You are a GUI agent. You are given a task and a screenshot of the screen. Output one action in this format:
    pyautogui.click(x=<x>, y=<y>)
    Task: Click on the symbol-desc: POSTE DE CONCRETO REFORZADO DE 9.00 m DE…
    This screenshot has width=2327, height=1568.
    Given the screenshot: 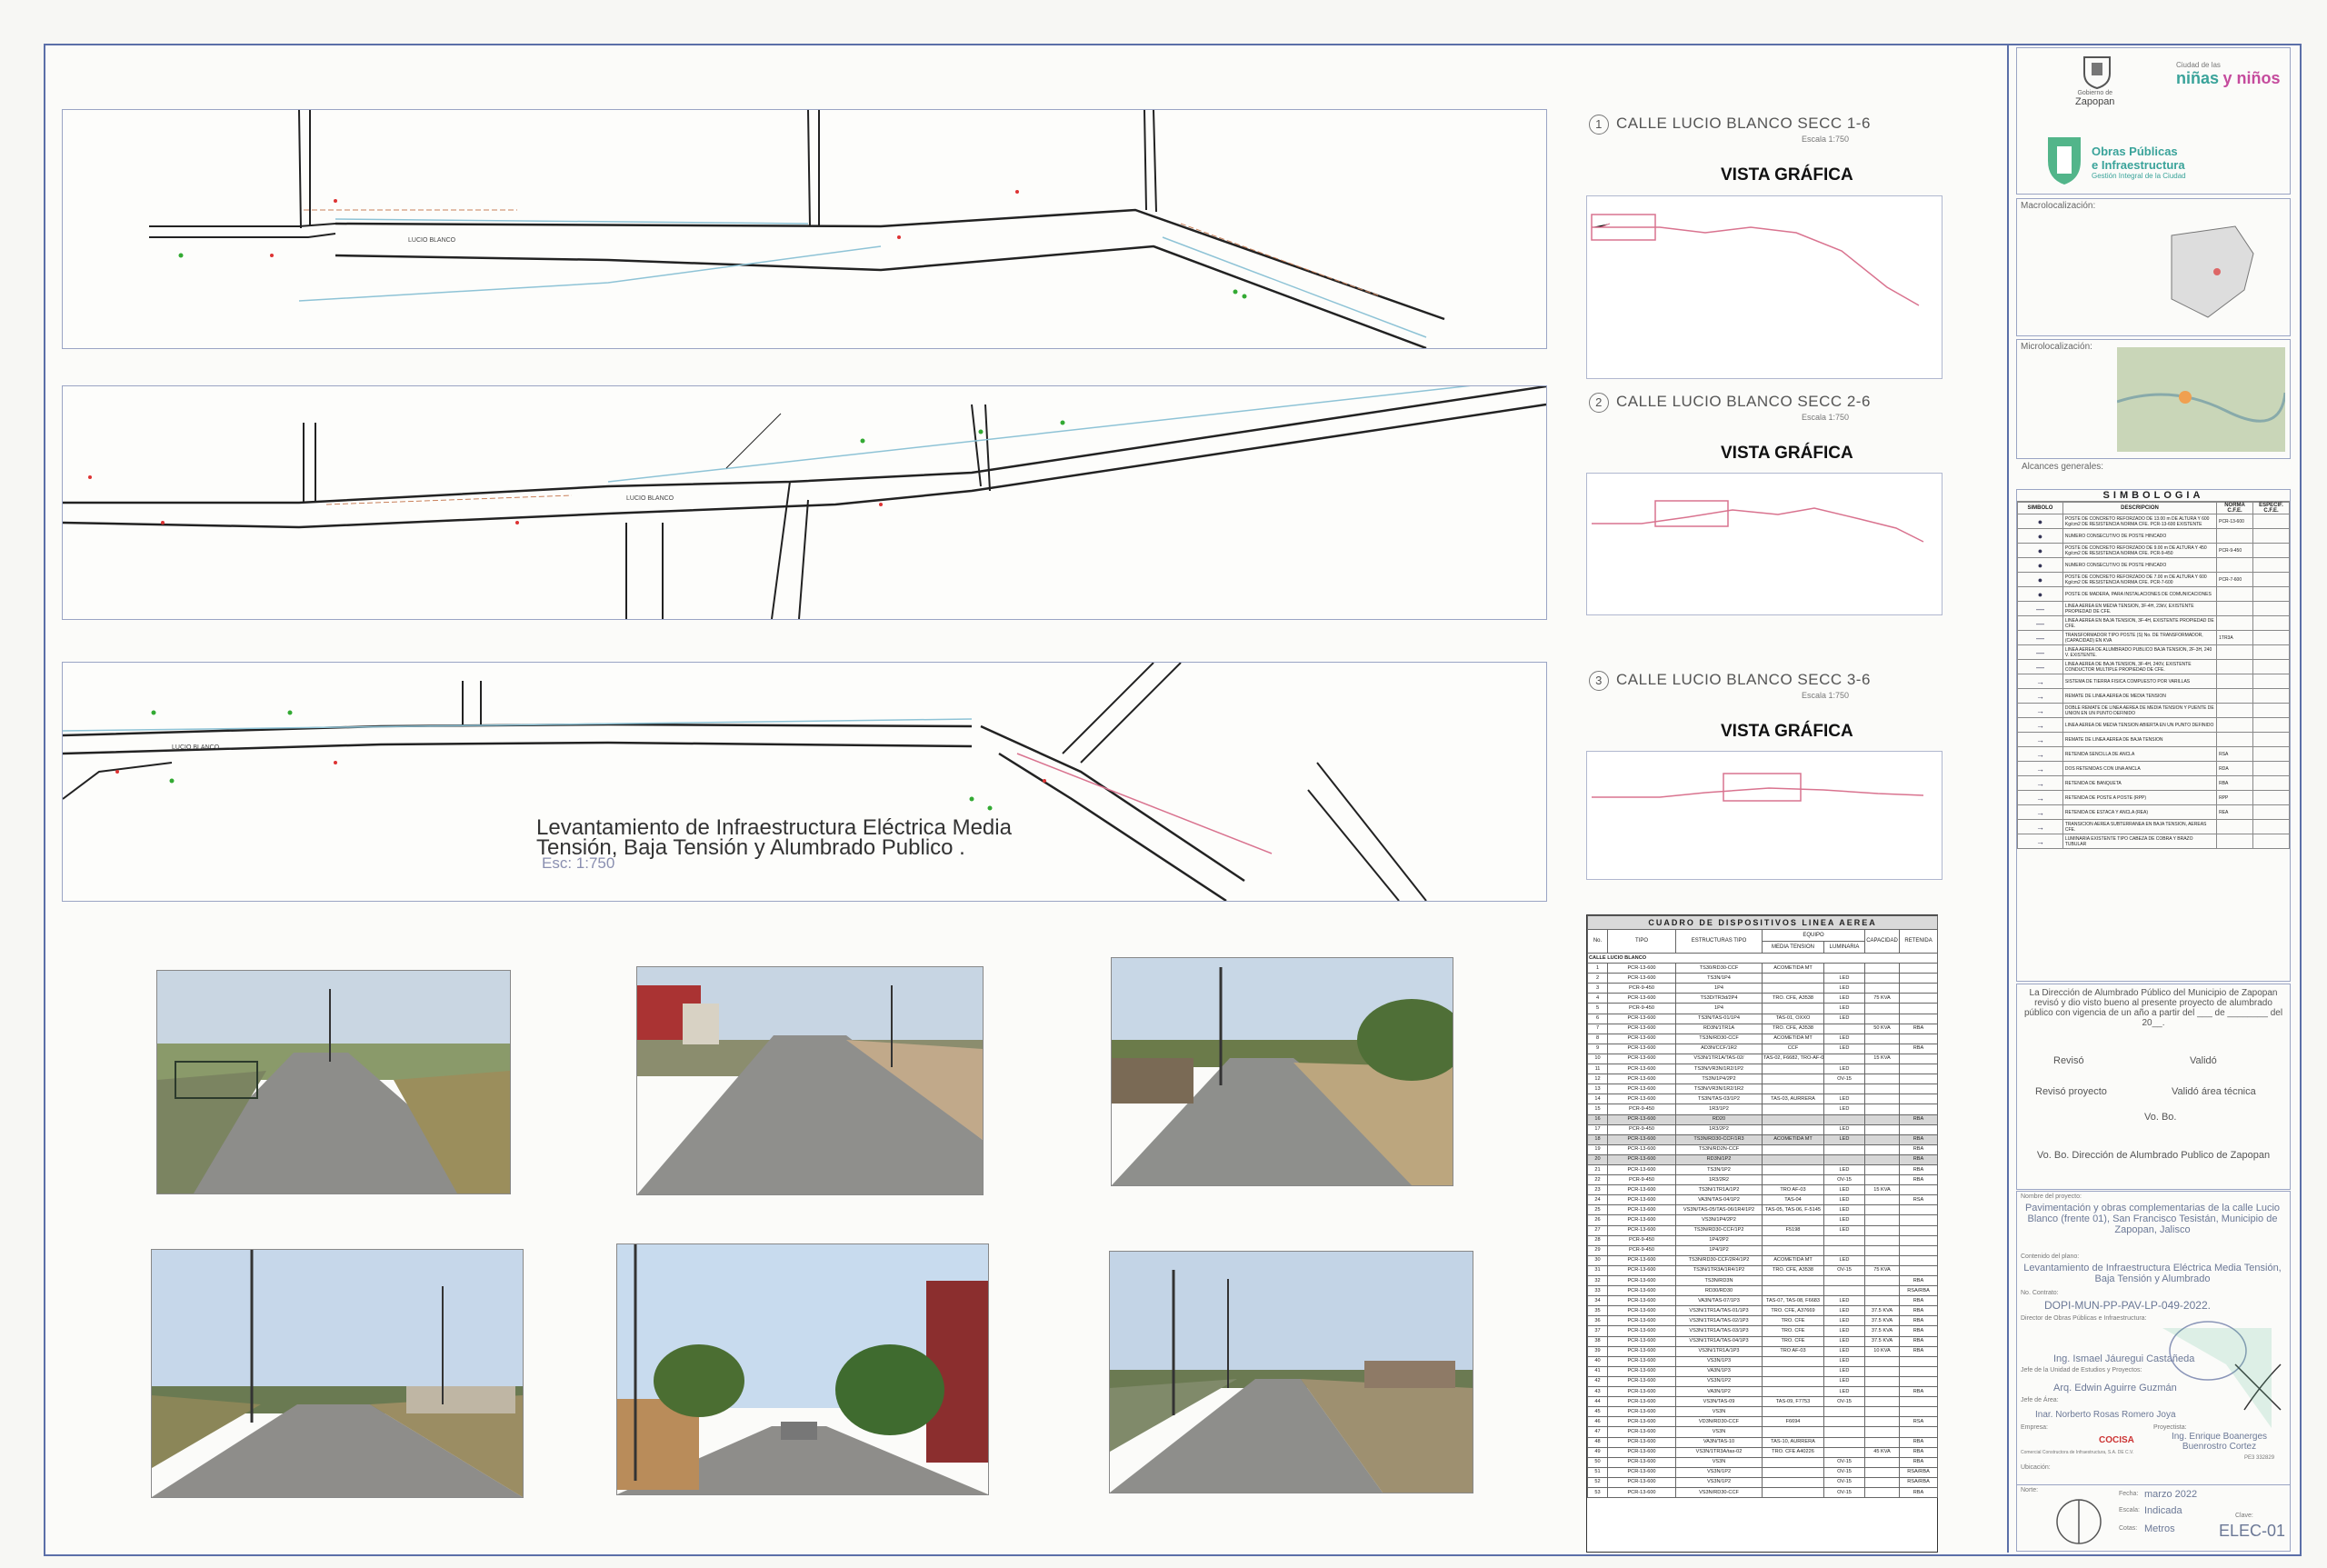 What is the action you would take?
    pyautogui.click(x=2140, y=550)
    